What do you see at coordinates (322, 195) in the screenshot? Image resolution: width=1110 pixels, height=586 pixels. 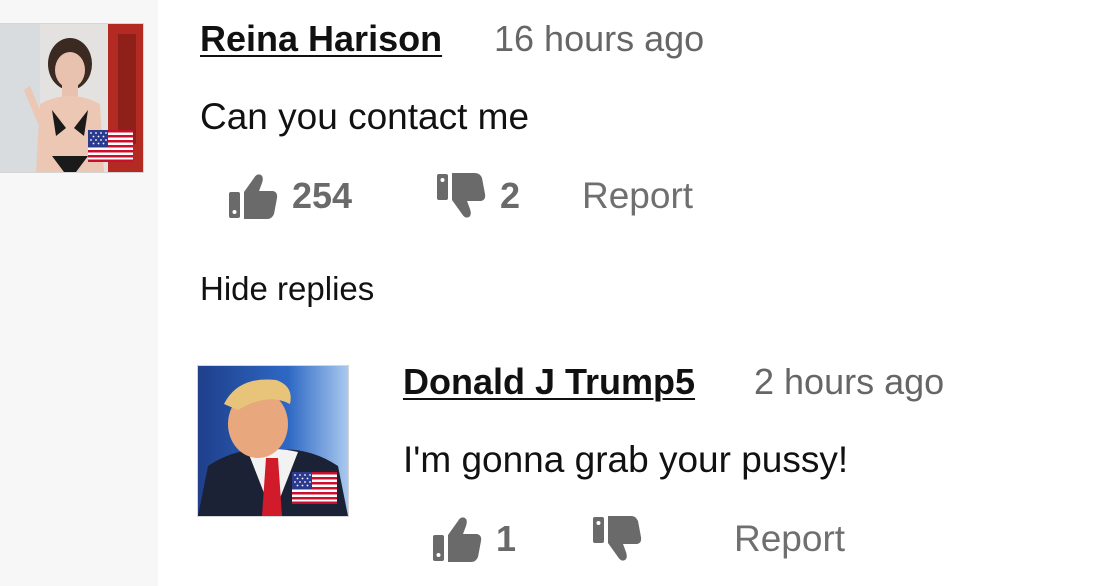 I see `like-count: 254` at bounding box center [322, 195].